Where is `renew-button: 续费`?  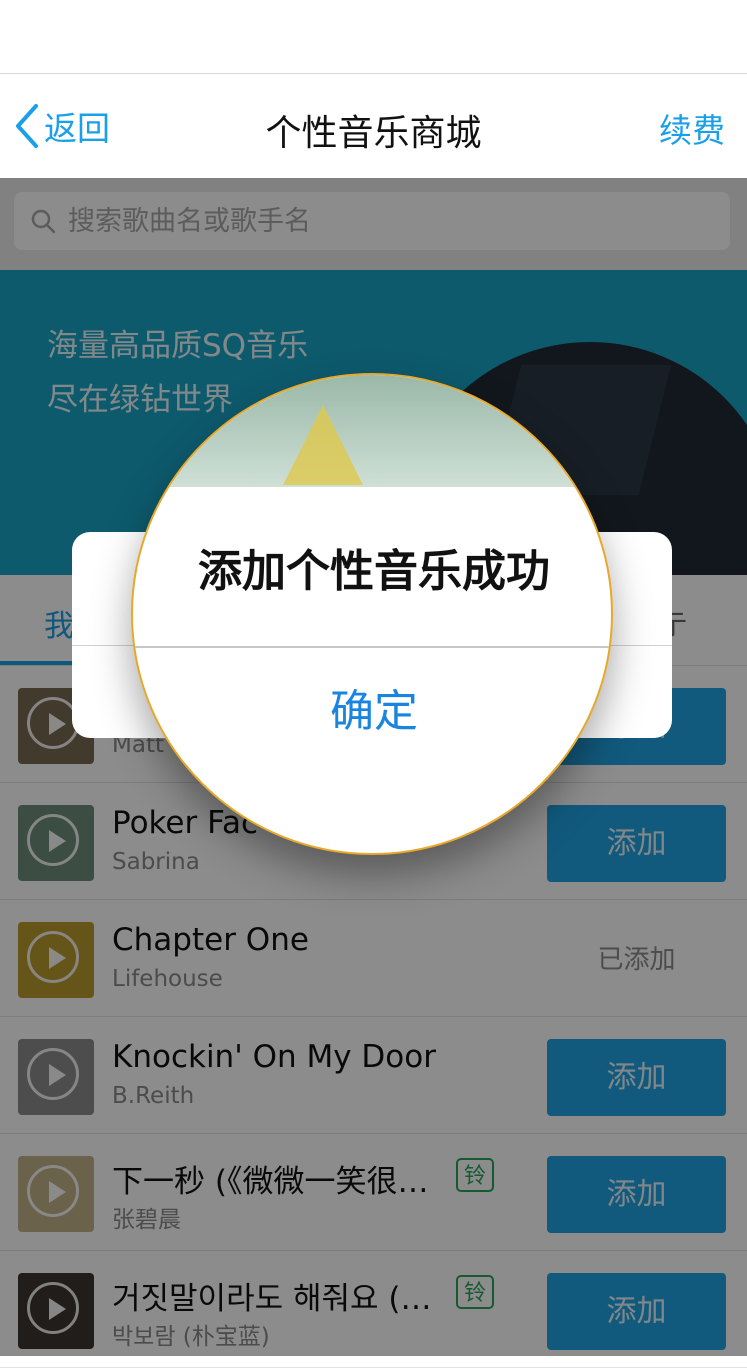
renew-button: 续费 is located at coordinates (692, 128).